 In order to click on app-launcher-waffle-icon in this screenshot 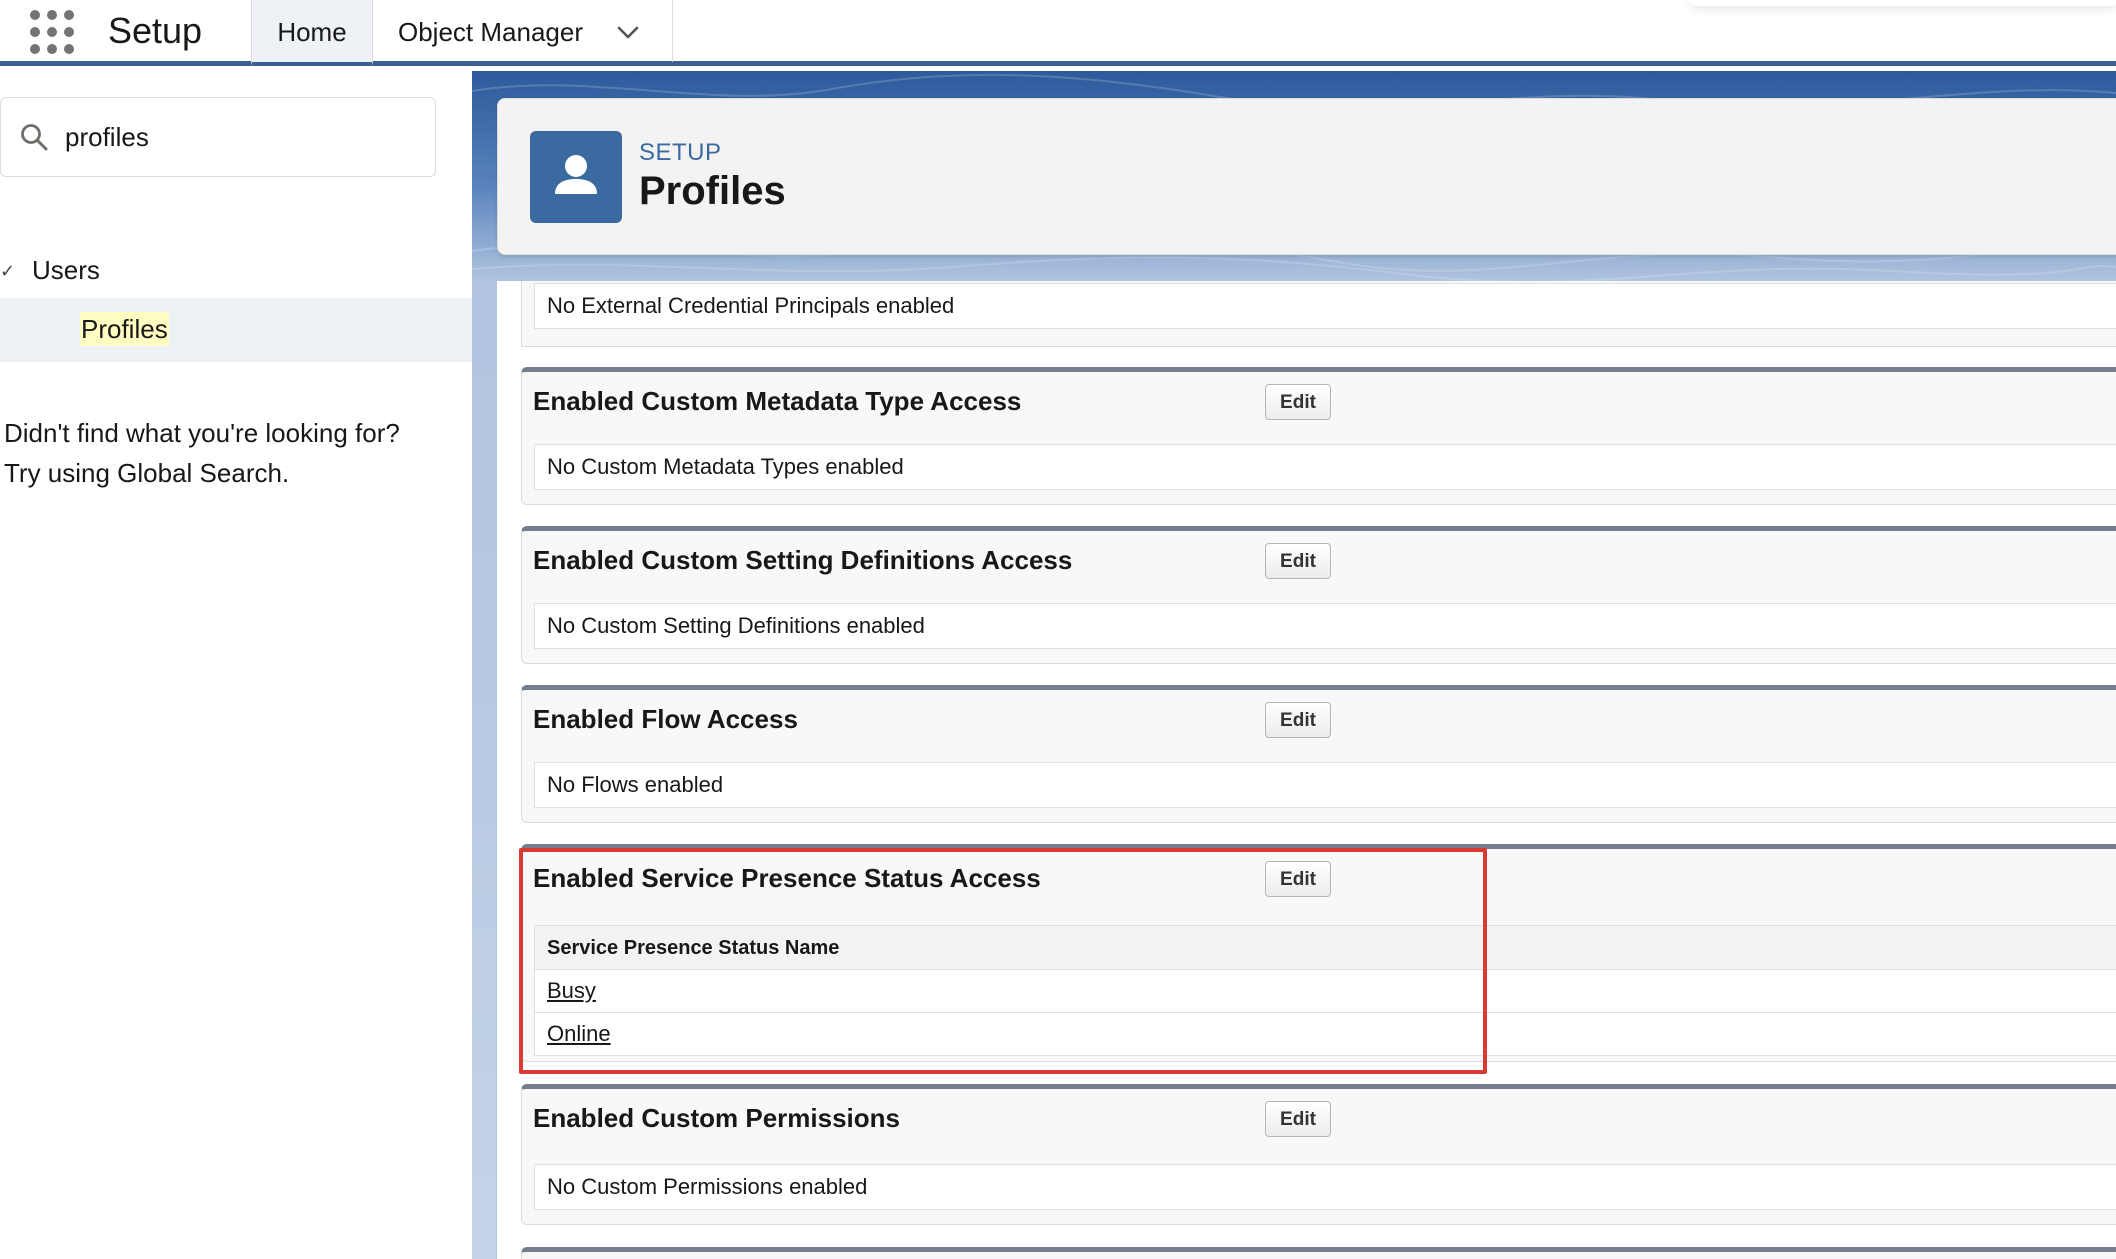, I will do `click(52, 32)`.